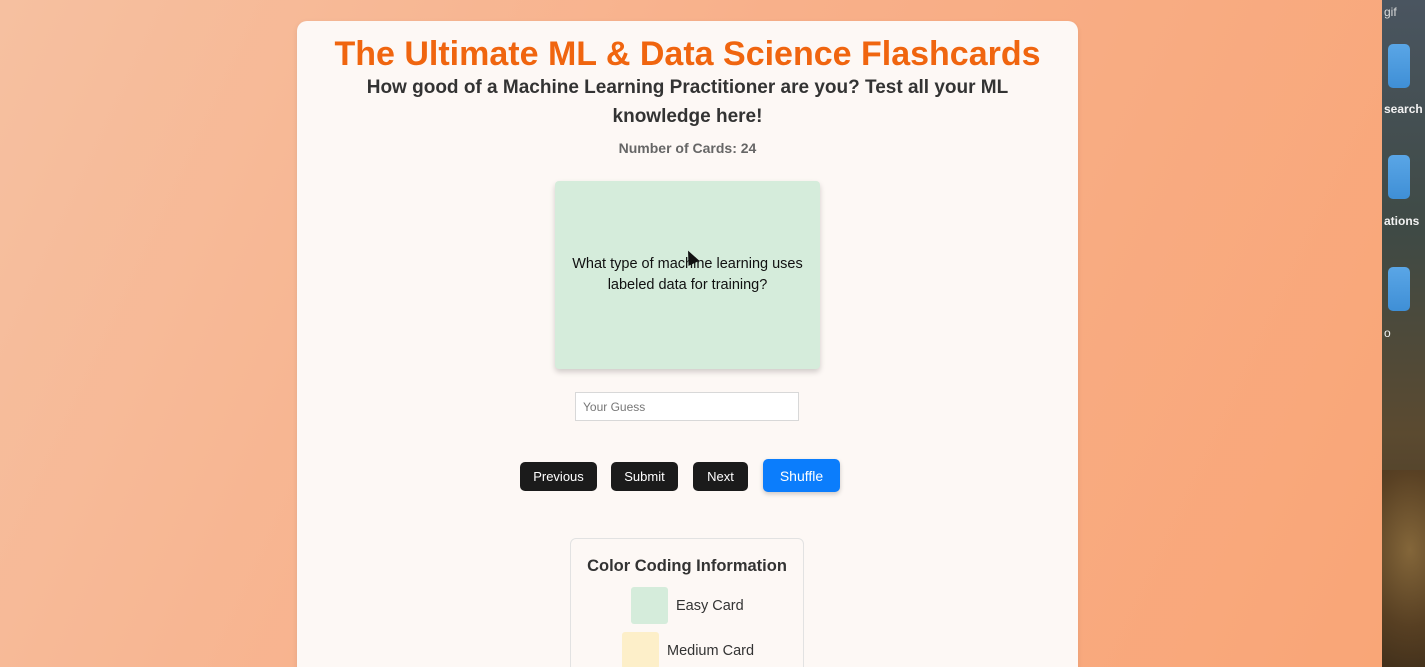 Image resolution: width=1425 pixels, height=667 pixels. Describe the element at coordinates (1390, 12) in the screenshot. I see `desktop-file-label: gif` at that location.